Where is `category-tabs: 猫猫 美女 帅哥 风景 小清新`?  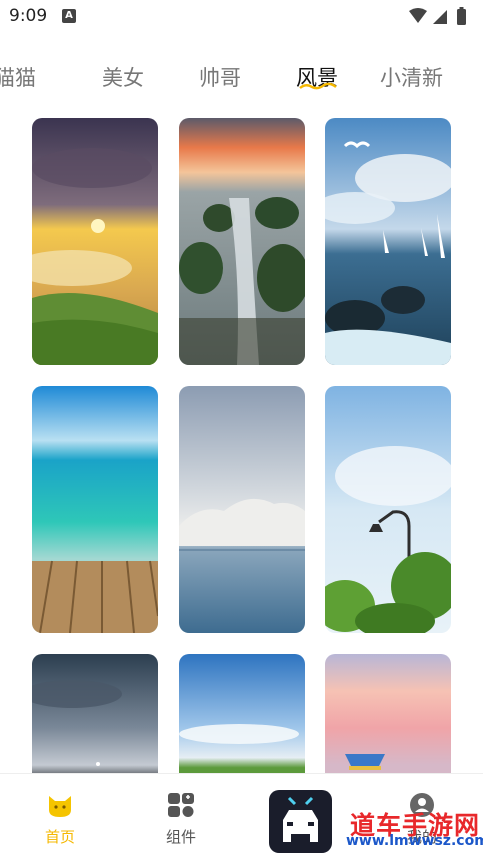
category-tabs: 猫猫 美女 帅哥 风景 小清新 is located at coordinates (241, 75).